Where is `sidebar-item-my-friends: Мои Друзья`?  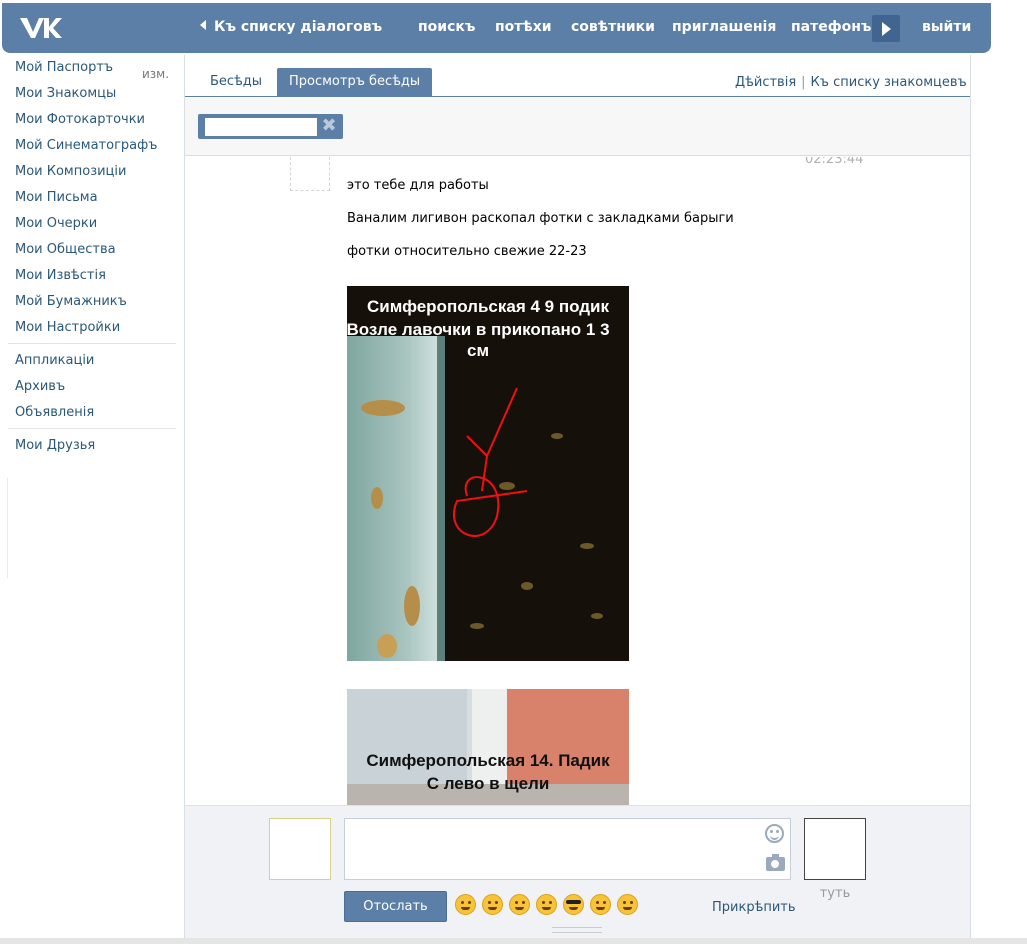
sidebar-item-my-friends: Мои Друзья is located at coordinates (92, 446).